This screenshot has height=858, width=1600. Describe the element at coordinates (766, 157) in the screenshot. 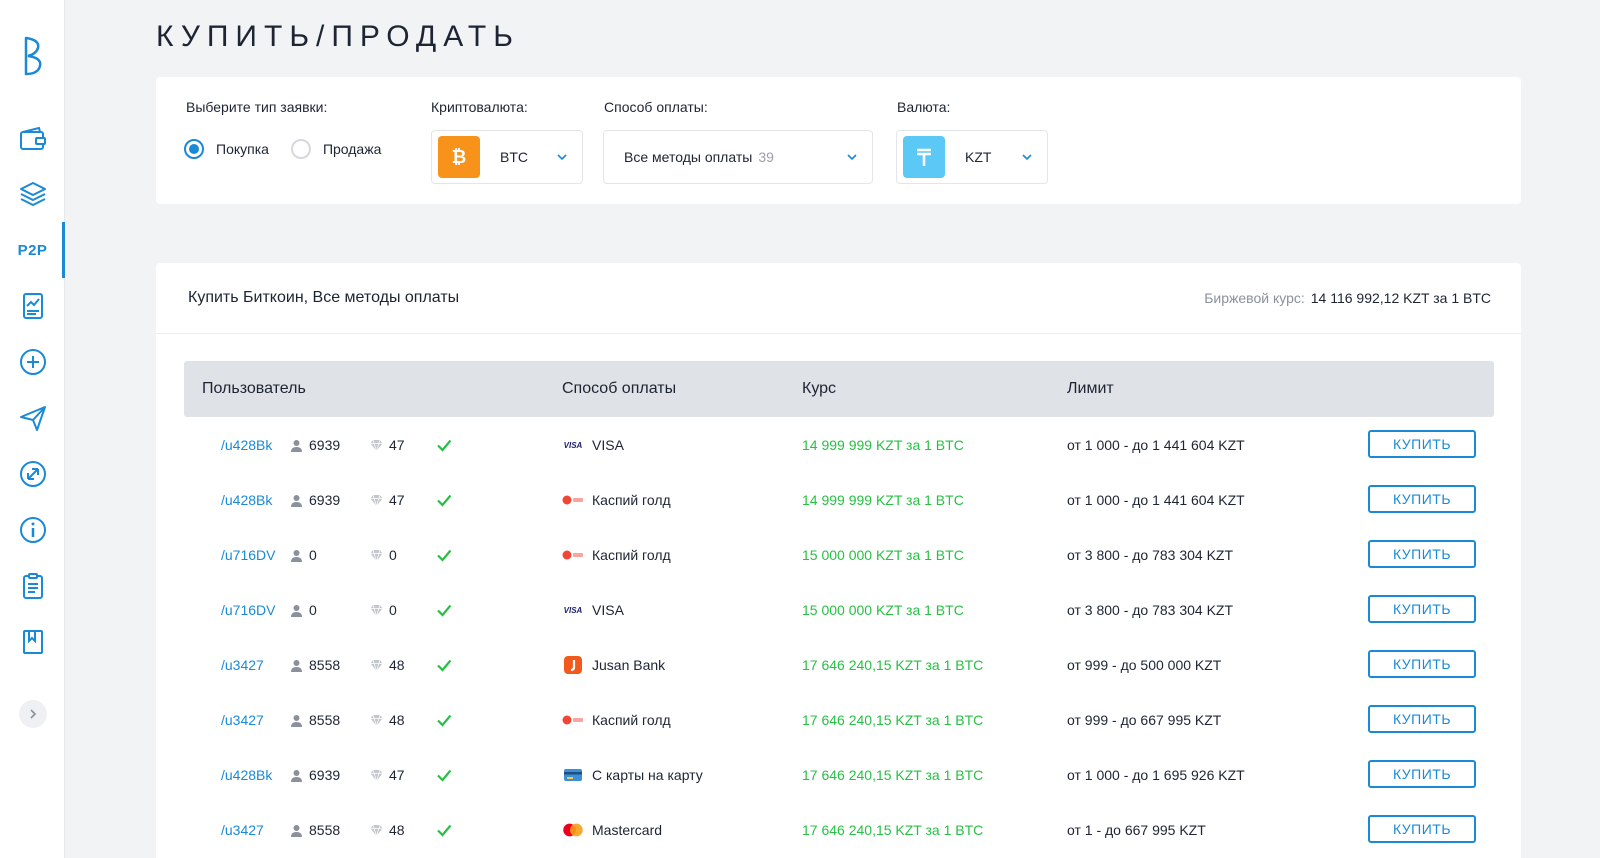

I see `payment-method-count: 39` at that location.